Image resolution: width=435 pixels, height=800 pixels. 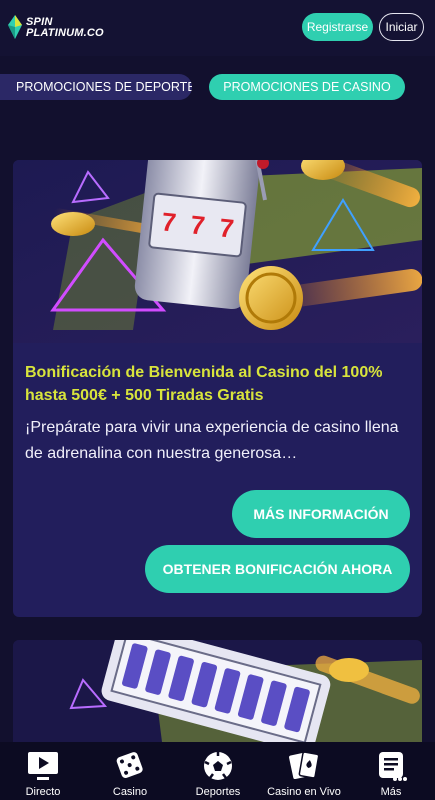 What do you see at coordinates (337, 27) in the screenshot?
I see `register-button: Registrarse` at bounding box center [337, 27].